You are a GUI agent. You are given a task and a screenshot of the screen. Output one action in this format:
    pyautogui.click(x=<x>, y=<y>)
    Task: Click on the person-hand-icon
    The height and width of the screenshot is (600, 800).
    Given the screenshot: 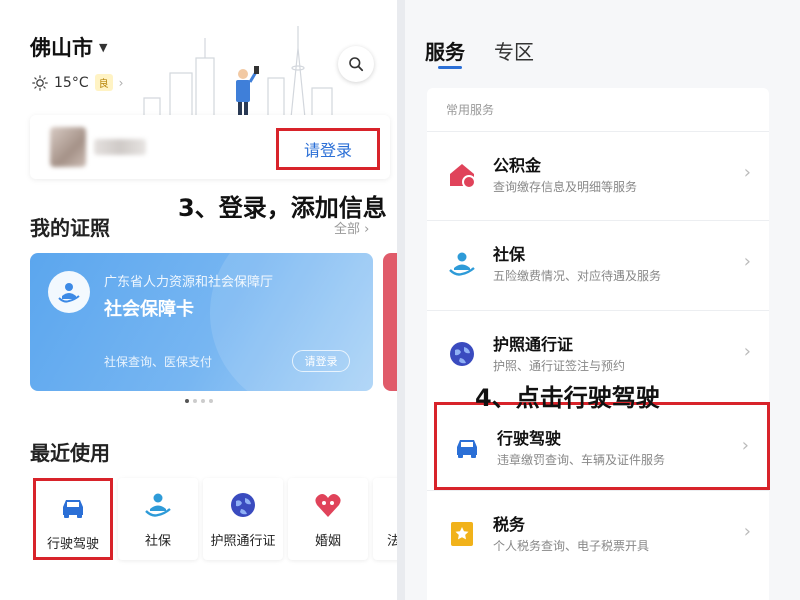 What is the action you would take?
    pyautogui.click(x=69, y=293)
    